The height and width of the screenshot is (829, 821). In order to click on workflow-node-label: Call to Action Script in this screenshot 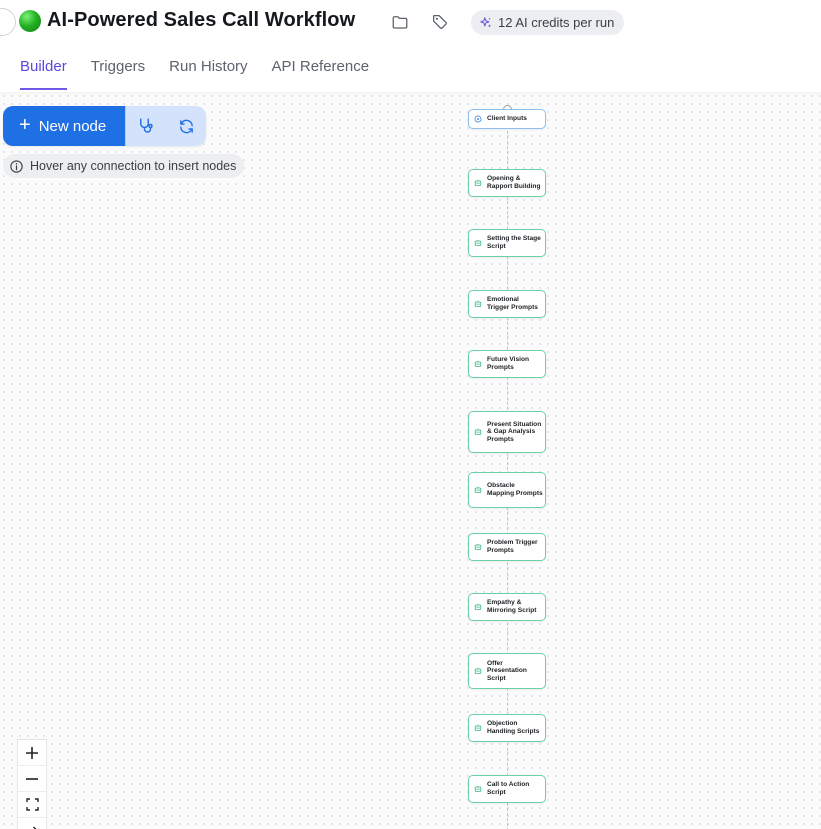, I will do `click(508, 788)`.